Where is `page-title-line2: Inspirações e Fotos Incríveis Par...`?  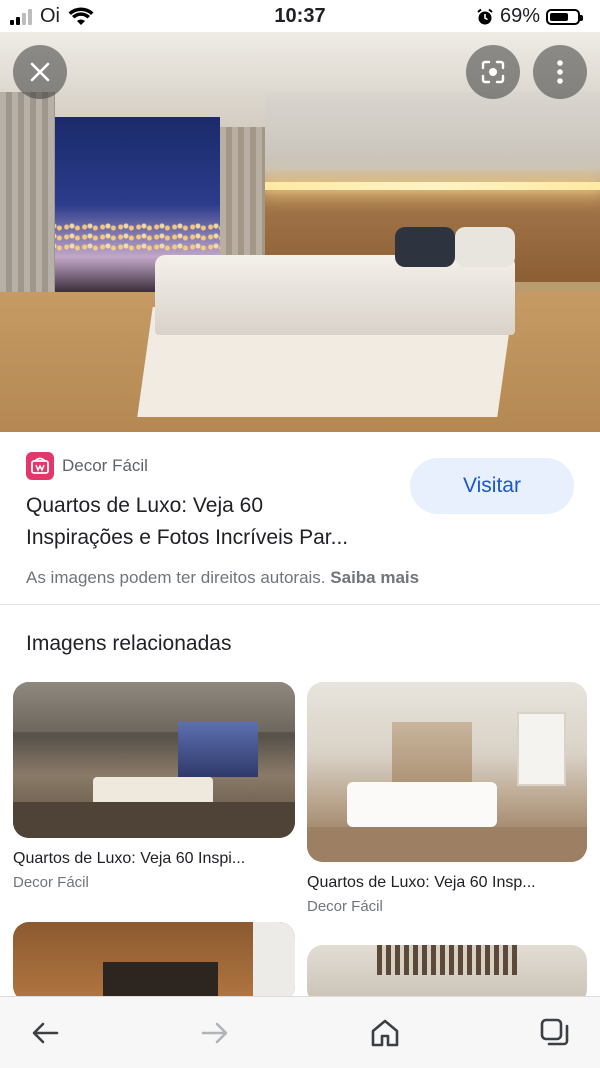
page-title-line2: Inspirações e Fotos Incríveis Par... is located at coordinates (187, 537).